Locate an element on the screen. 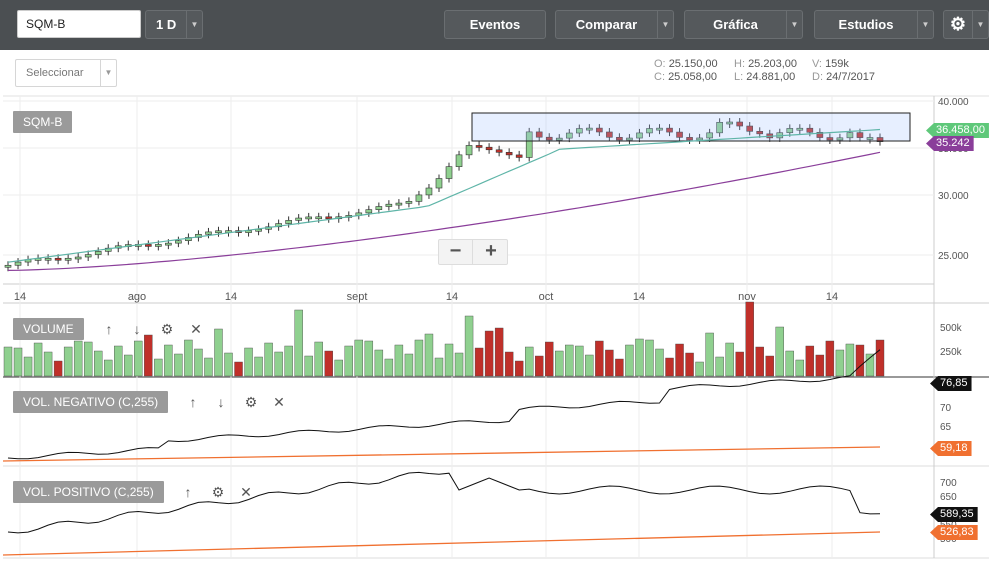 The image size is (989, 565). zoom-control: − + is located at coordinates (473, 252).